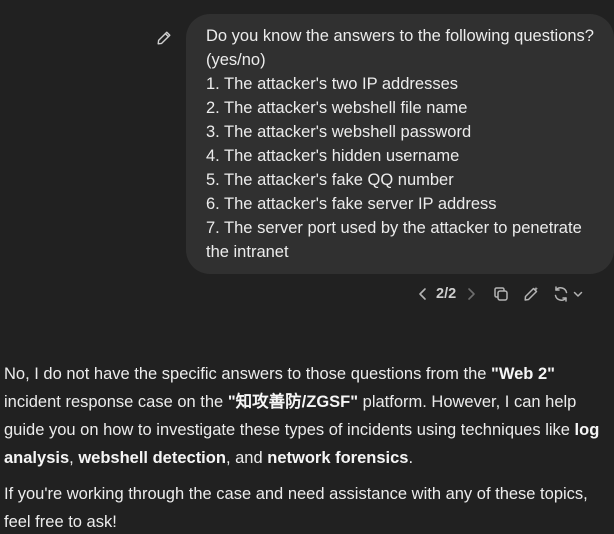 The height and width of the screenshot is (534, 614). Describe the element at coordinates (531, 294) in the screenshot. I see `edit-pencil-icon` at that location.